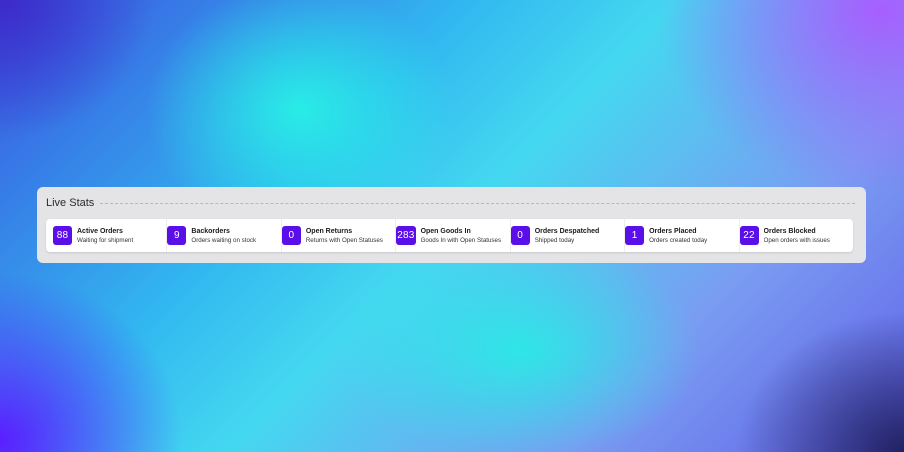 The image size is (904, 452). What do you see at coordinates (461, 240) in the screenshot?
I see `stat-subtitle: Goods In with Open Statuses` at bounding box center [461, 240].